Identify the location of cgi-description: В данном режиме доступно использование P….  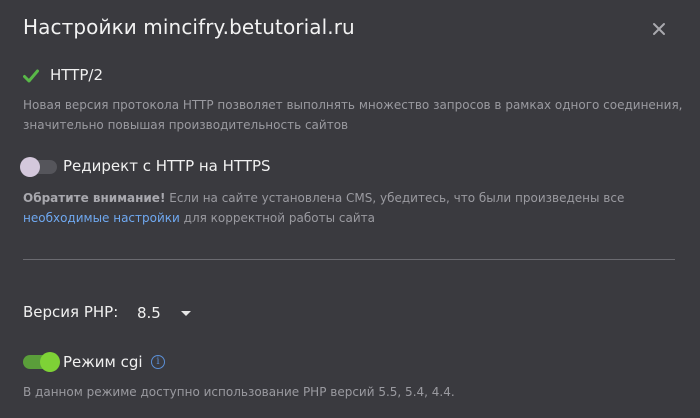
(239, 392).